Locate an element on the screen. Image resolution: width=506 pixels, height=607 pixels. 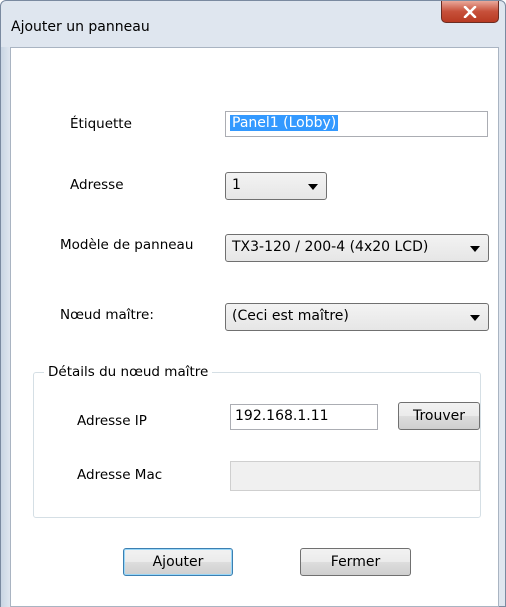
modele-select: TX3-120 / 200-4 (4x20 LCD) is located at coordinates (357, 248).